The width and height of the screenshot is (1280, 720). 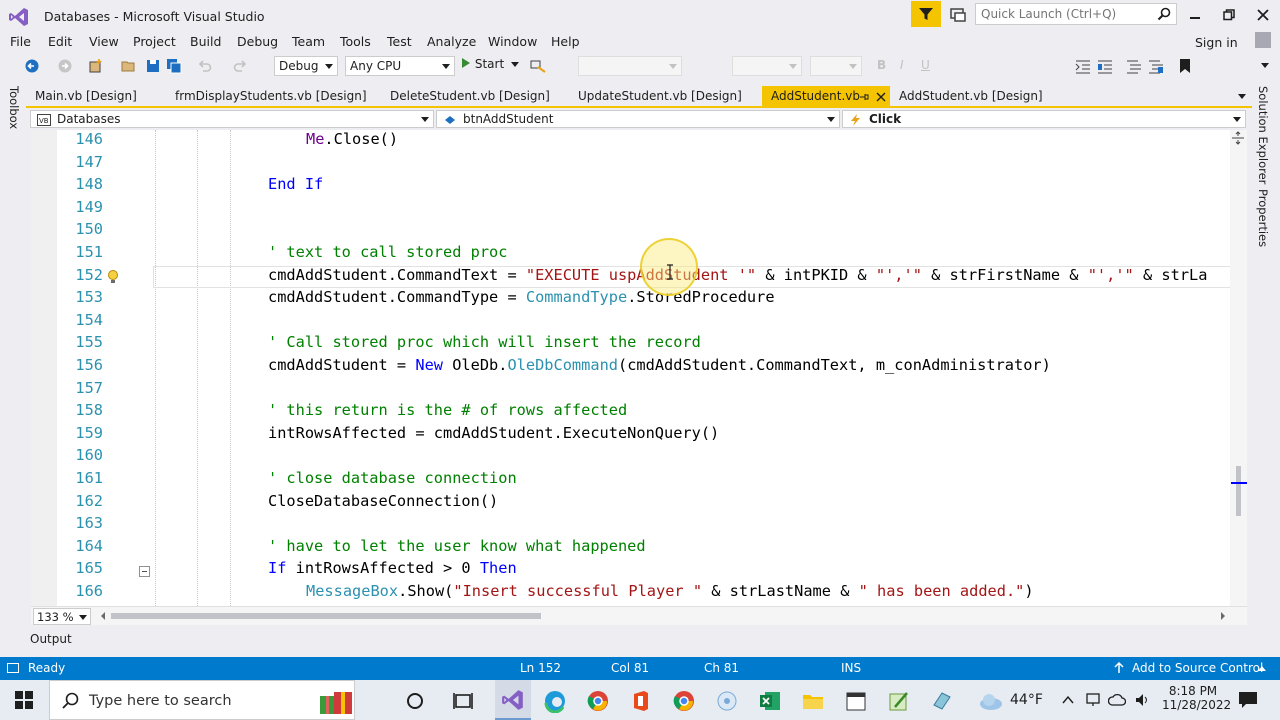 I want to click on code-line: 149, so click(x=631, y=209).